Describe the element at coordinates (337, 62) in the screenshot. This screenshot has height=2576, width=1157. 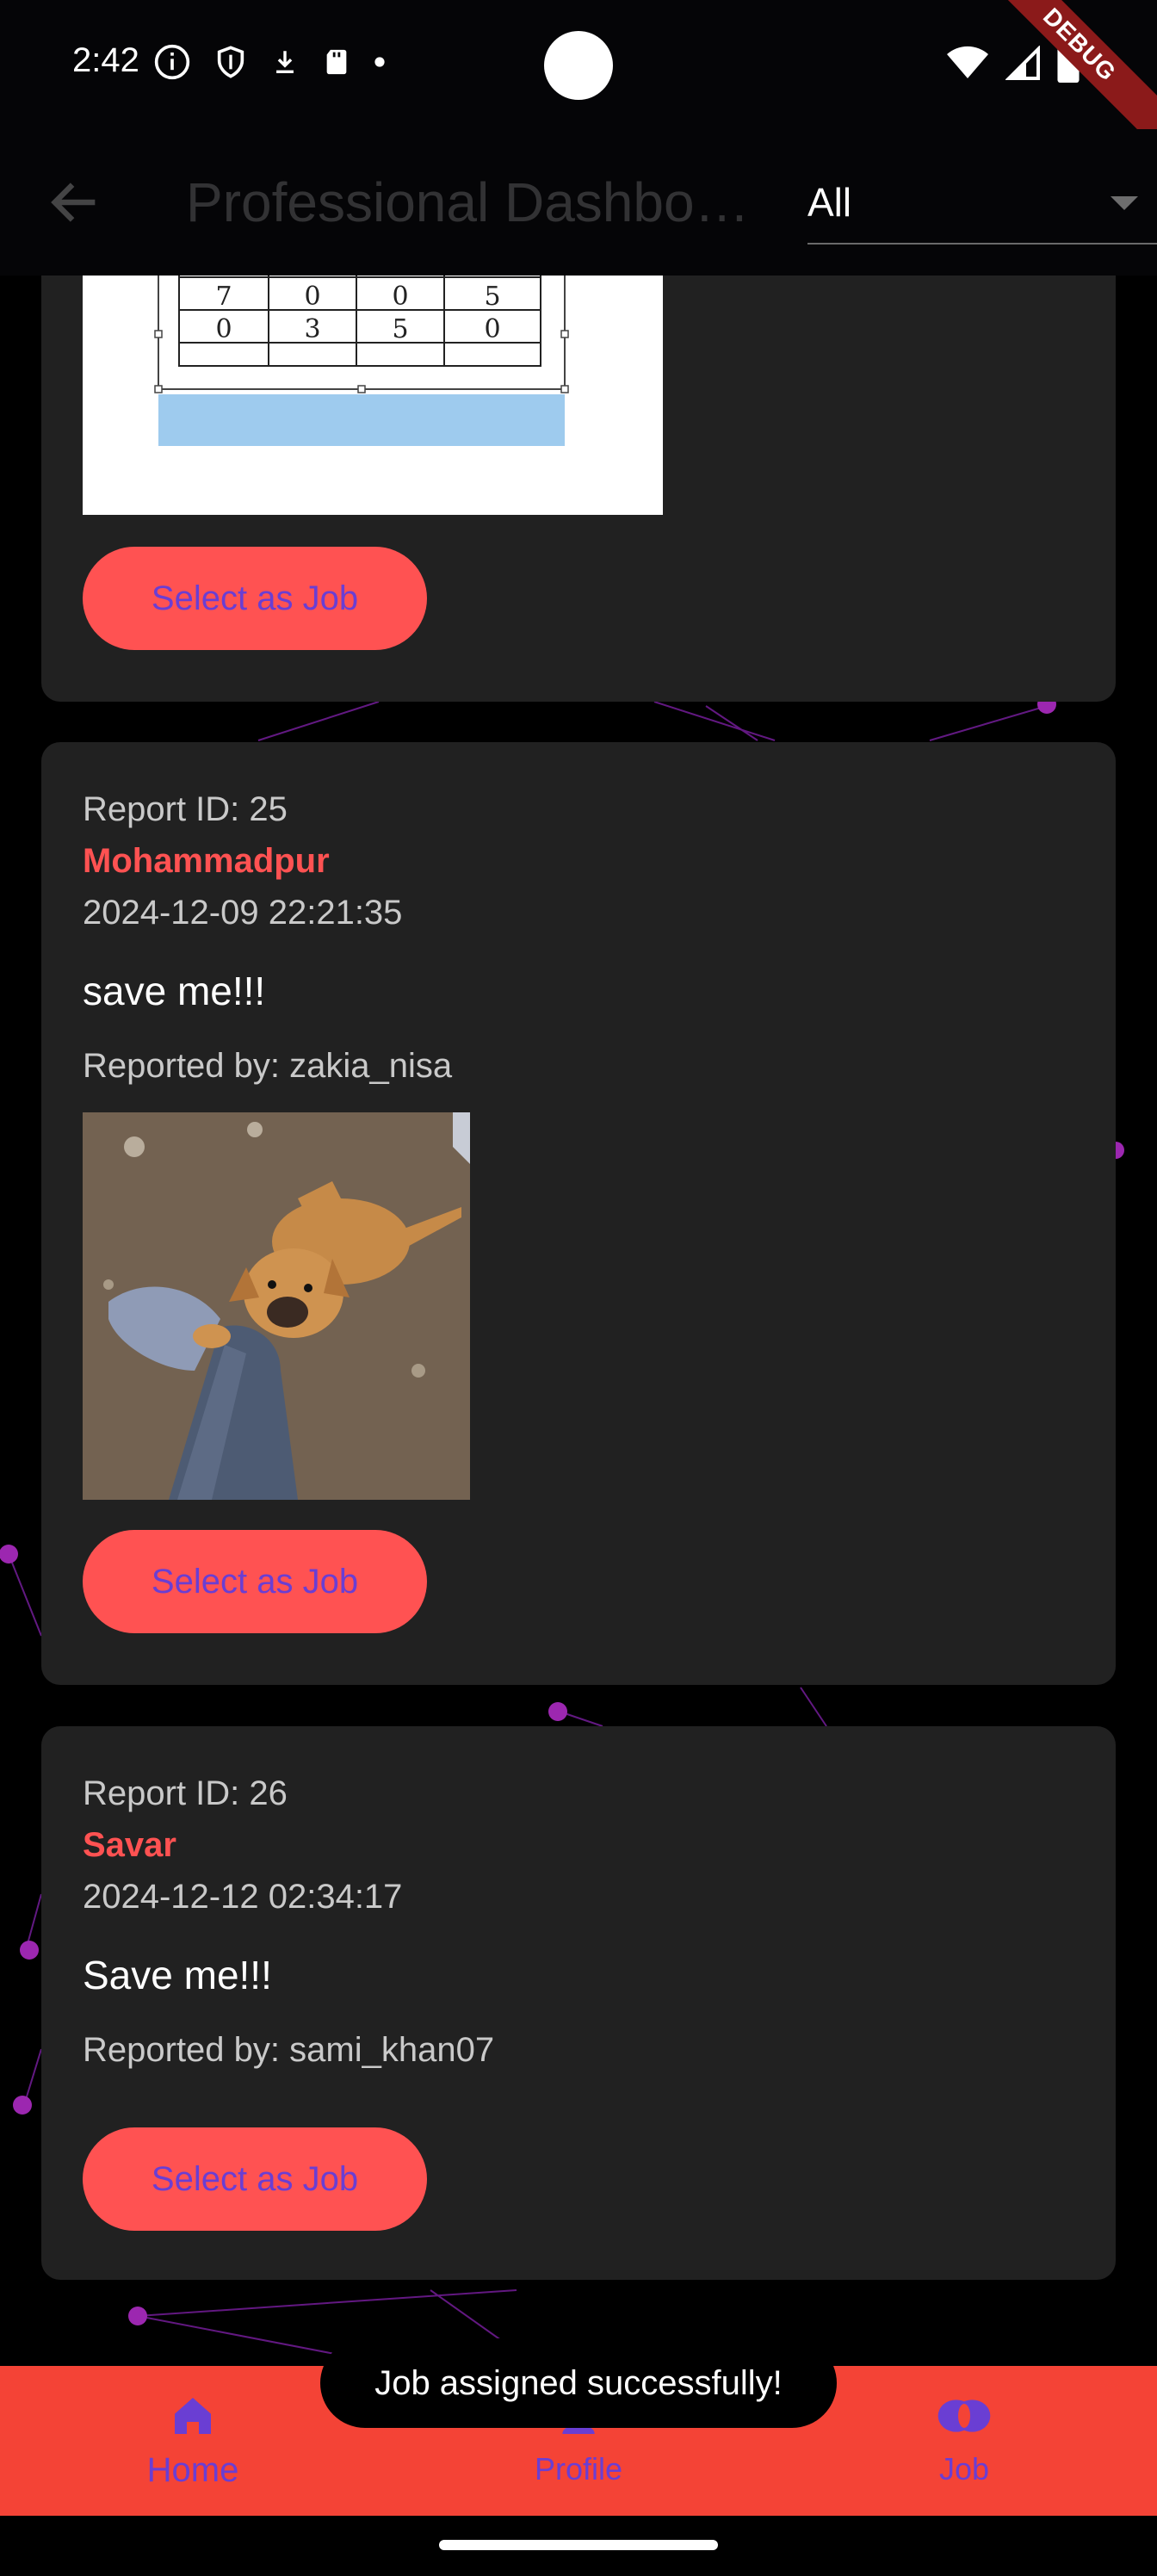
I see `sd-card-icon` at that location.